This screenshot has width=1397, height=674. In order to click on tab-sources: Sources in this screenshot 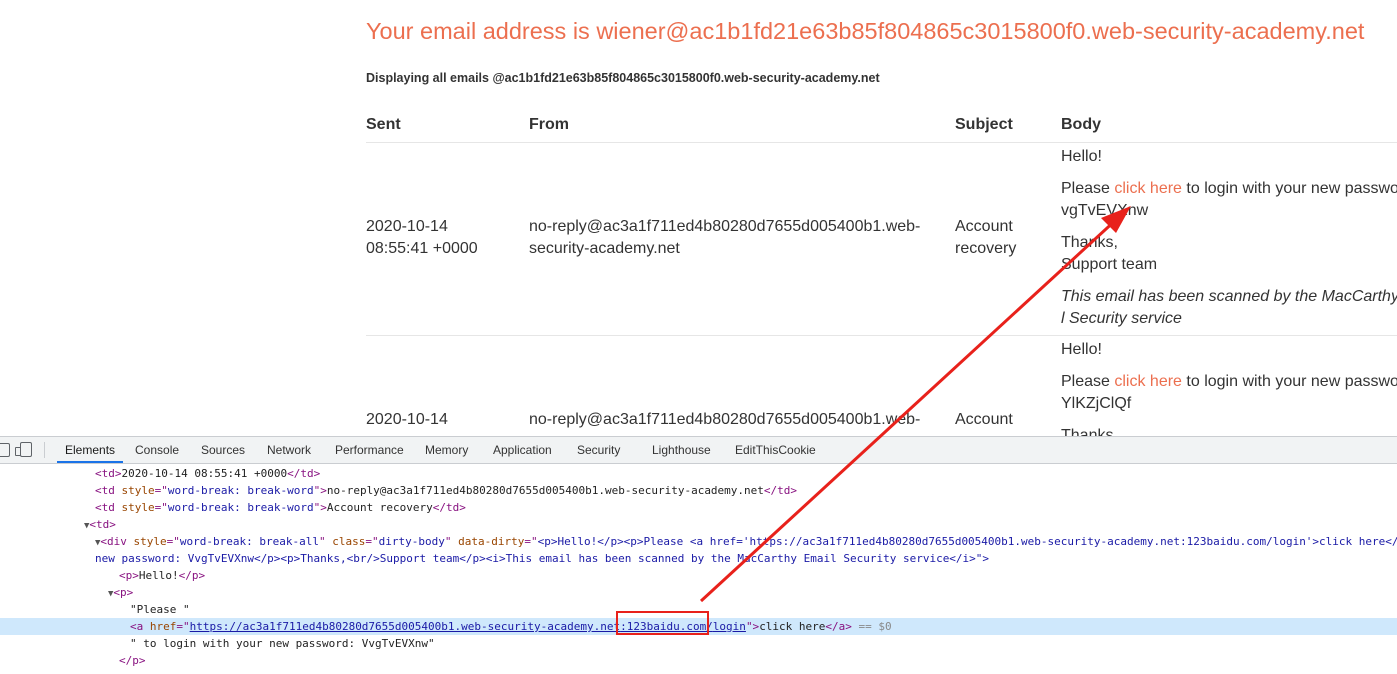, I will do `click(223, 450)`.